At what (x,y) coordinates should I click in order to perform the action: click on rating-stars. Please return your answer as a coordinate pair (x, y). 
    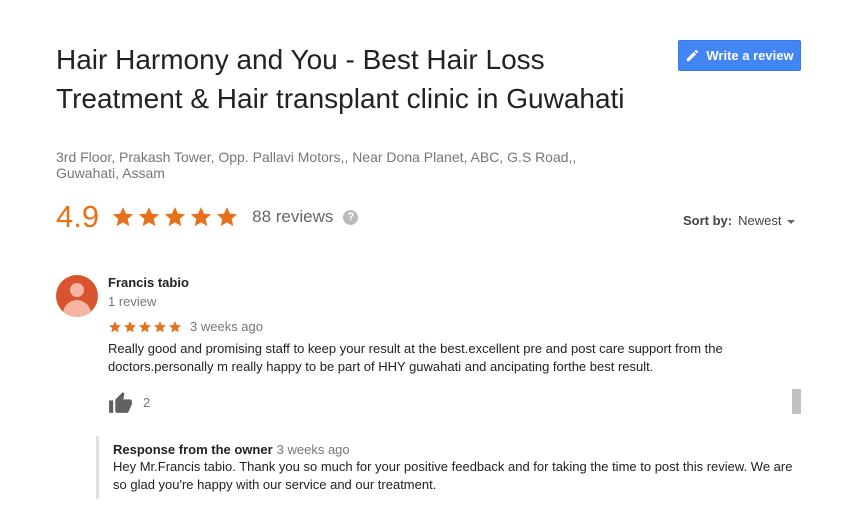
    Looking at the image, I should click on (175, 217).